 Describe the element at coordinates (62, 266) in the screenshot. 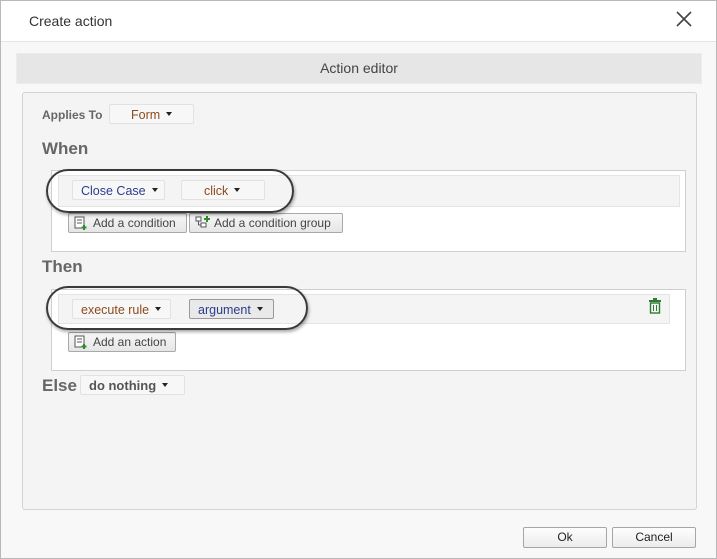

I see `then-heading: Then` at that location.